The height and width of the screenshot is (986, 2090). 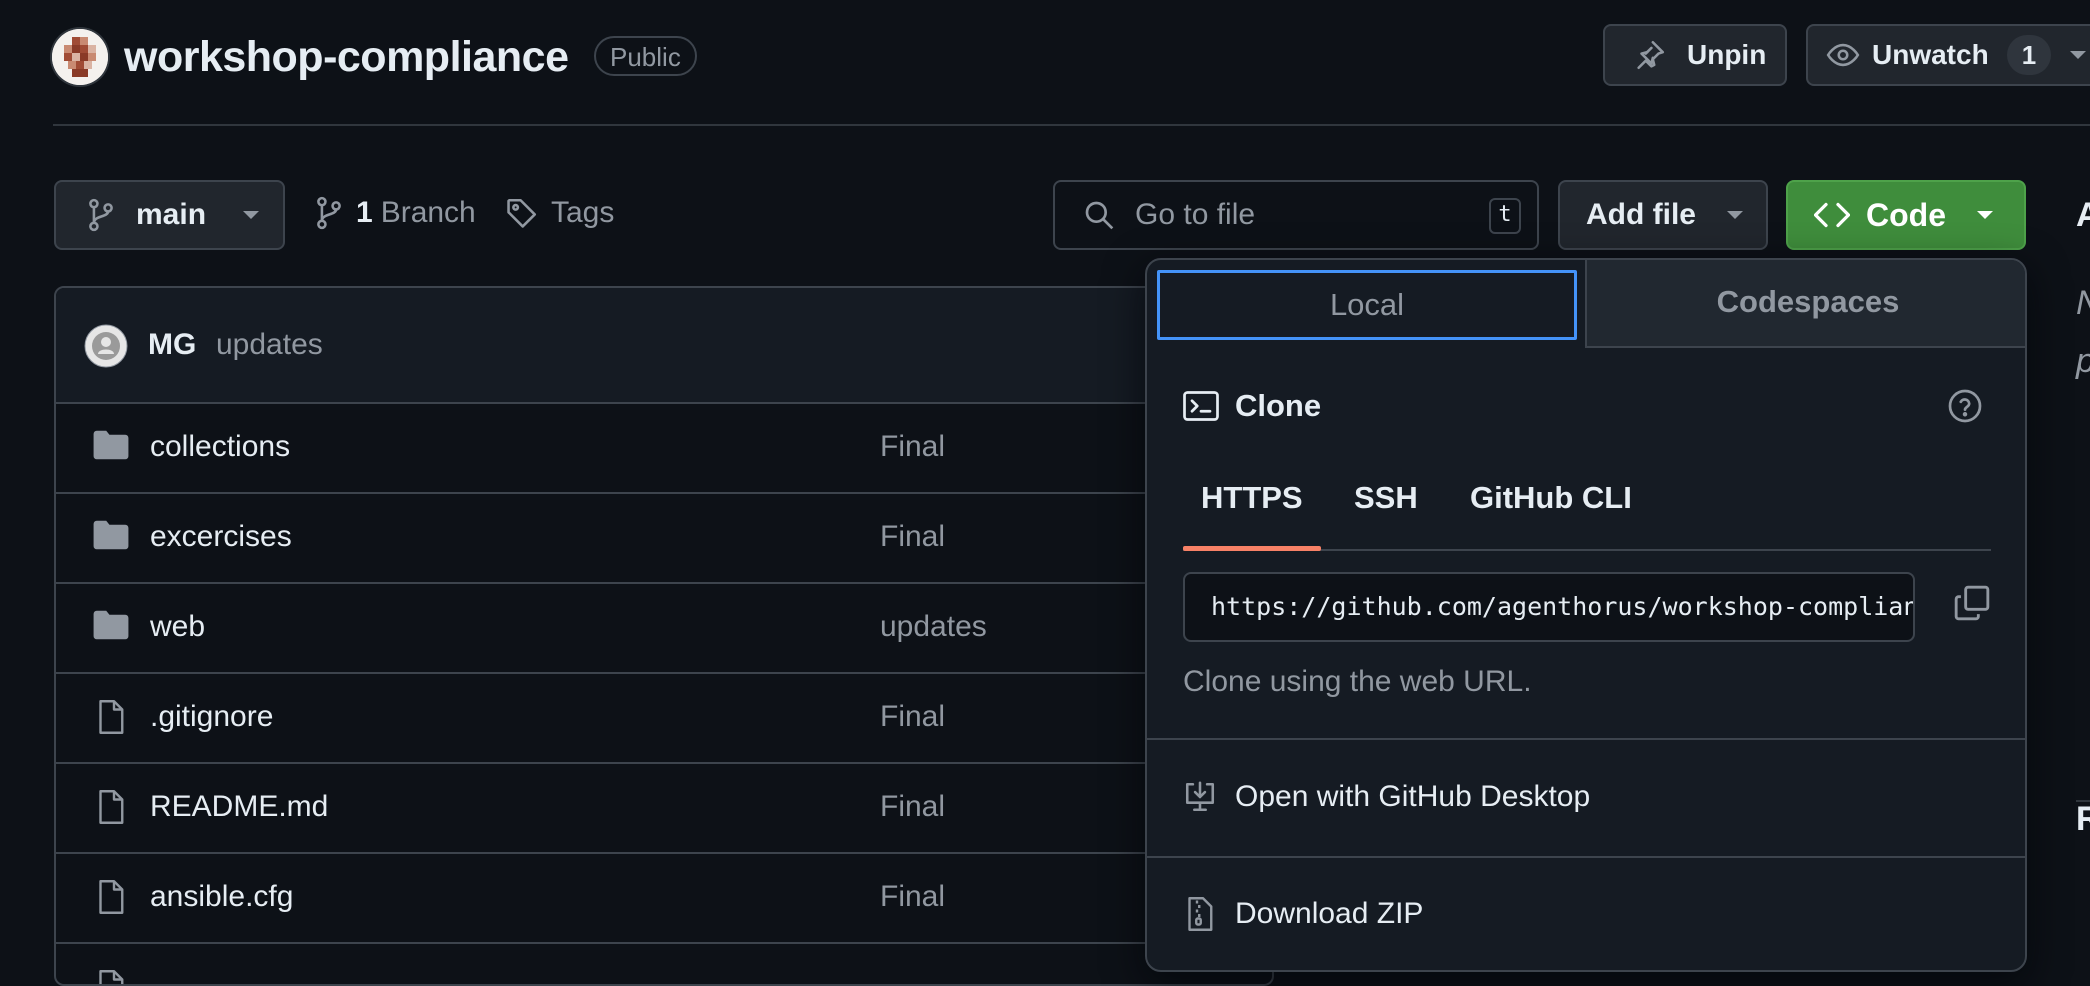 What do you see at coordinates (2083, 819) in the screenshot?
I see `sidebar-heading-fragment: R` at bounding box center [2083, 819].